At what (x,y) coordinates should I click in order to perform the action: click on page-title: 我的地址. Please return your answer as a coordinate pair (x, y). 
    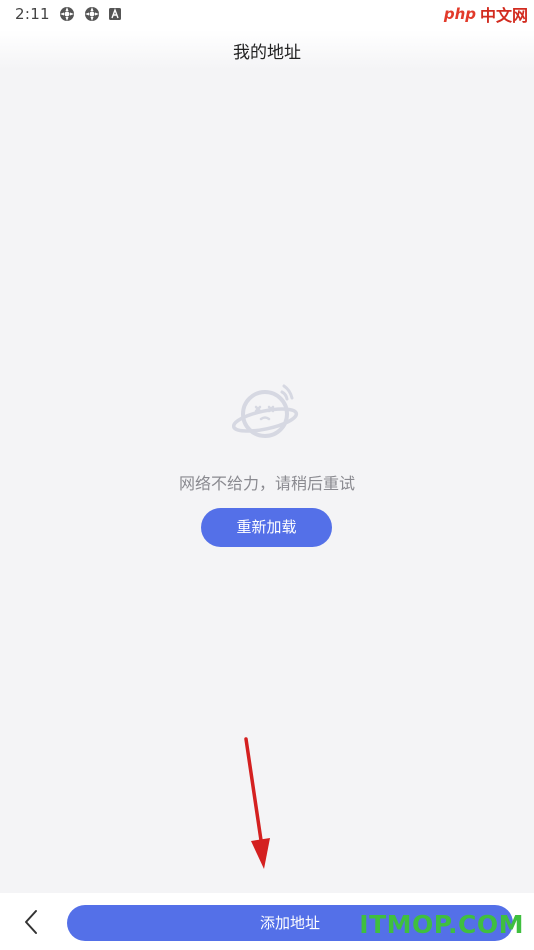
    Looking at the image, I should click on (267, 53).